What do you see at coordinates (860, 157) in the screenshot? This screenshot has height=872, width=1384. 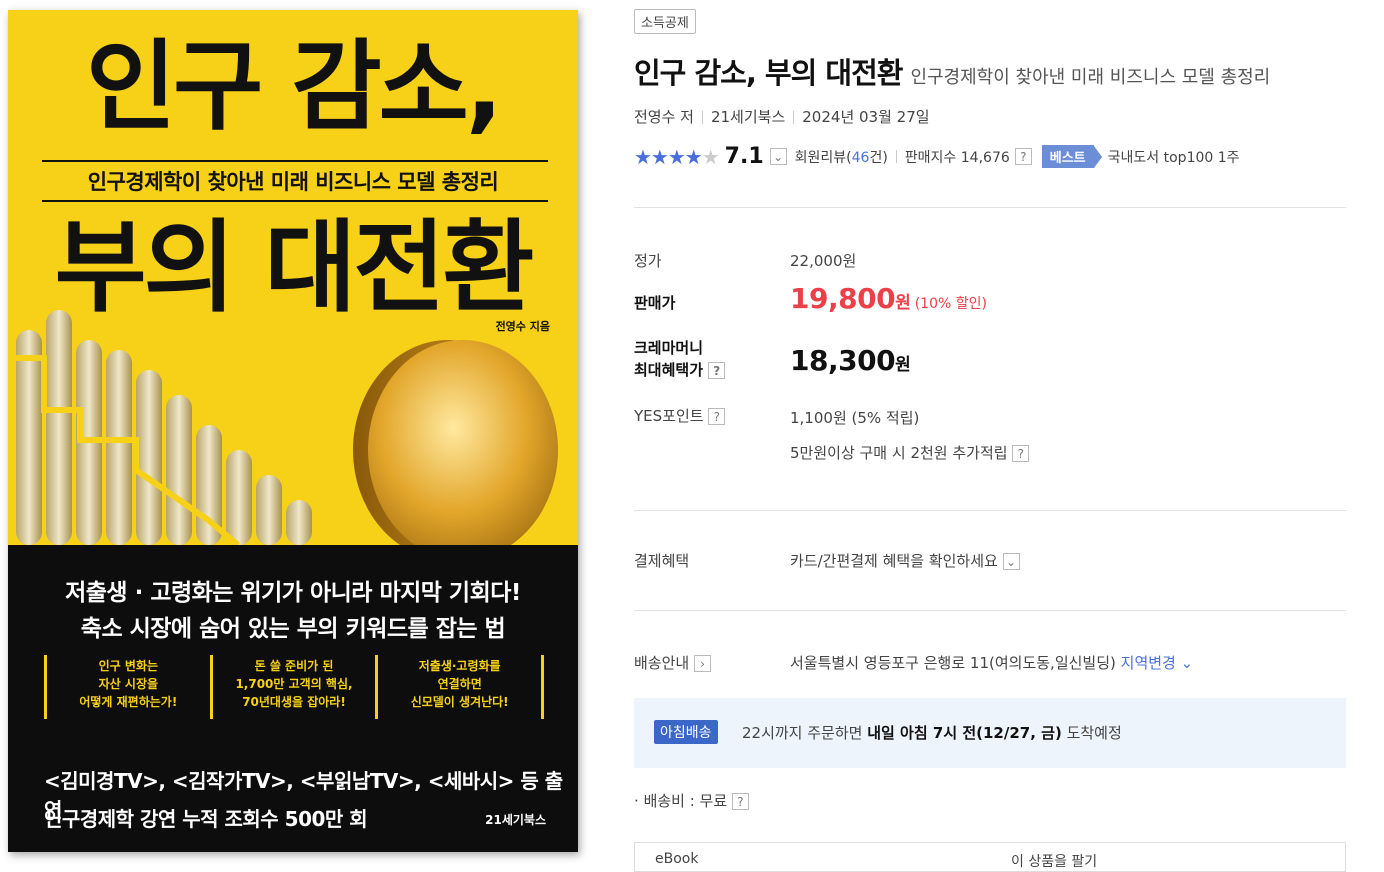 I see `review-count: 46` at bounding box center [860, 157].